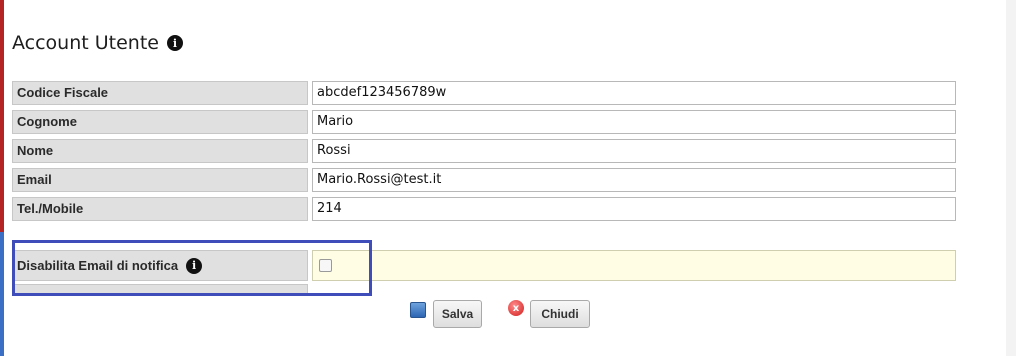 The height and width of the screenshot is (356, 1016). Describe the element at coordinates (160, 93) in the screenshot. I see `codice-fiscale-label: Codice Fiscale` at that location.